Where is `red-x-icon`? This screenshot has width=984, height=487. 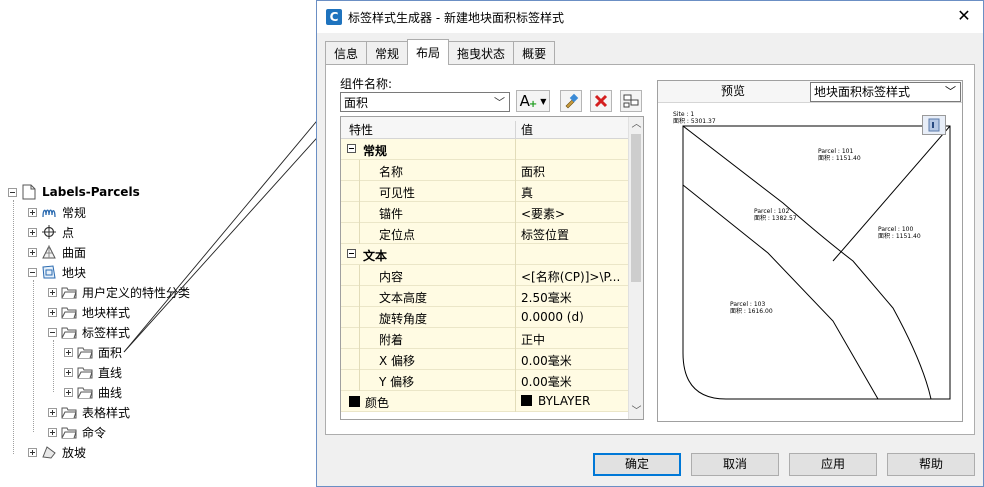
red-x-icon is located at coordinates (601, 101).